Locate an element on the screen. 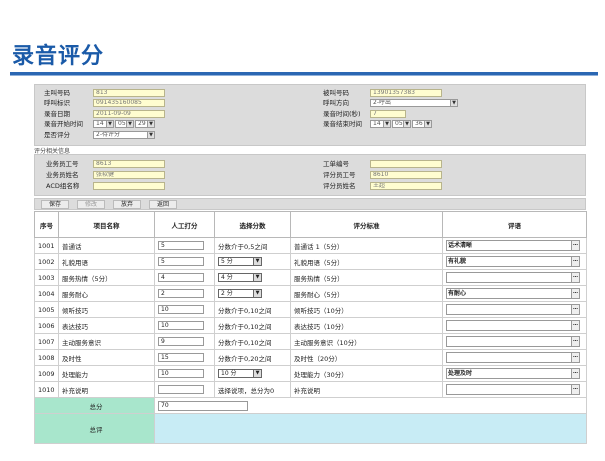 This screenshot has height=461, width=605. callee-field: 13901357383 is located at coordinates (406, 93).